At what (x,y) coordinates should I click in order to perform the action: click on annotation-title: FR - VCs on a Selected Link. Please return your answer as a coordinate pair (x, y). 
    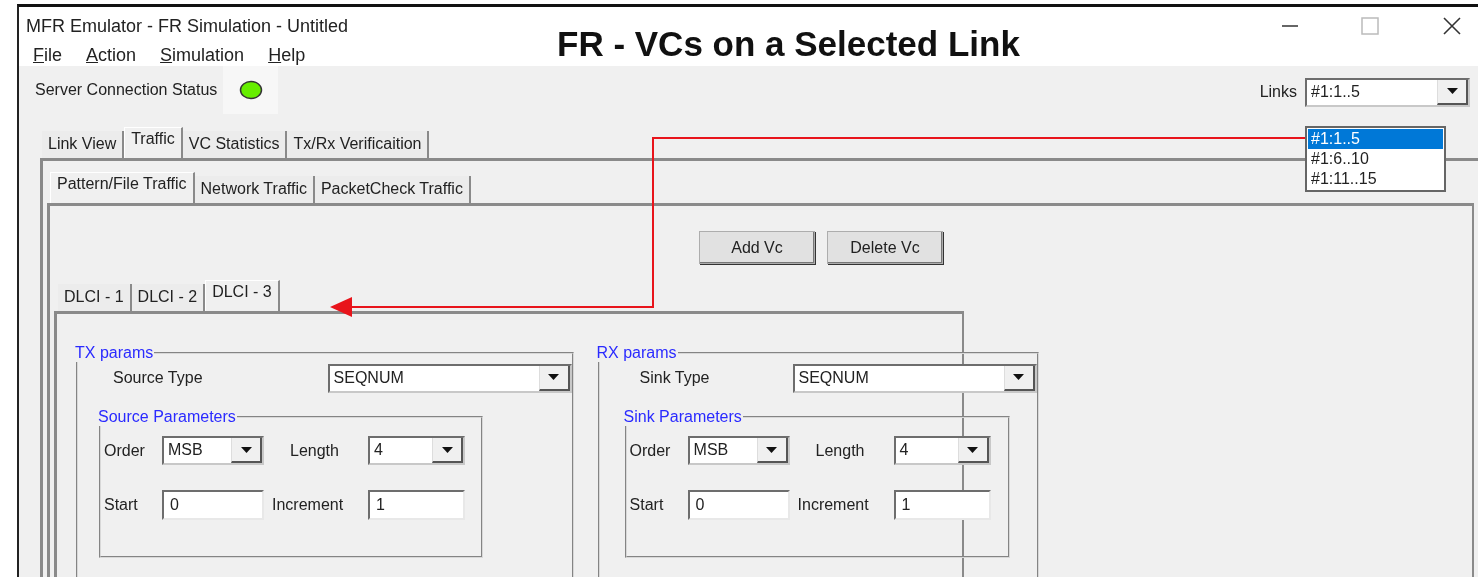
    Looking at the image, I should click on (788, 44).